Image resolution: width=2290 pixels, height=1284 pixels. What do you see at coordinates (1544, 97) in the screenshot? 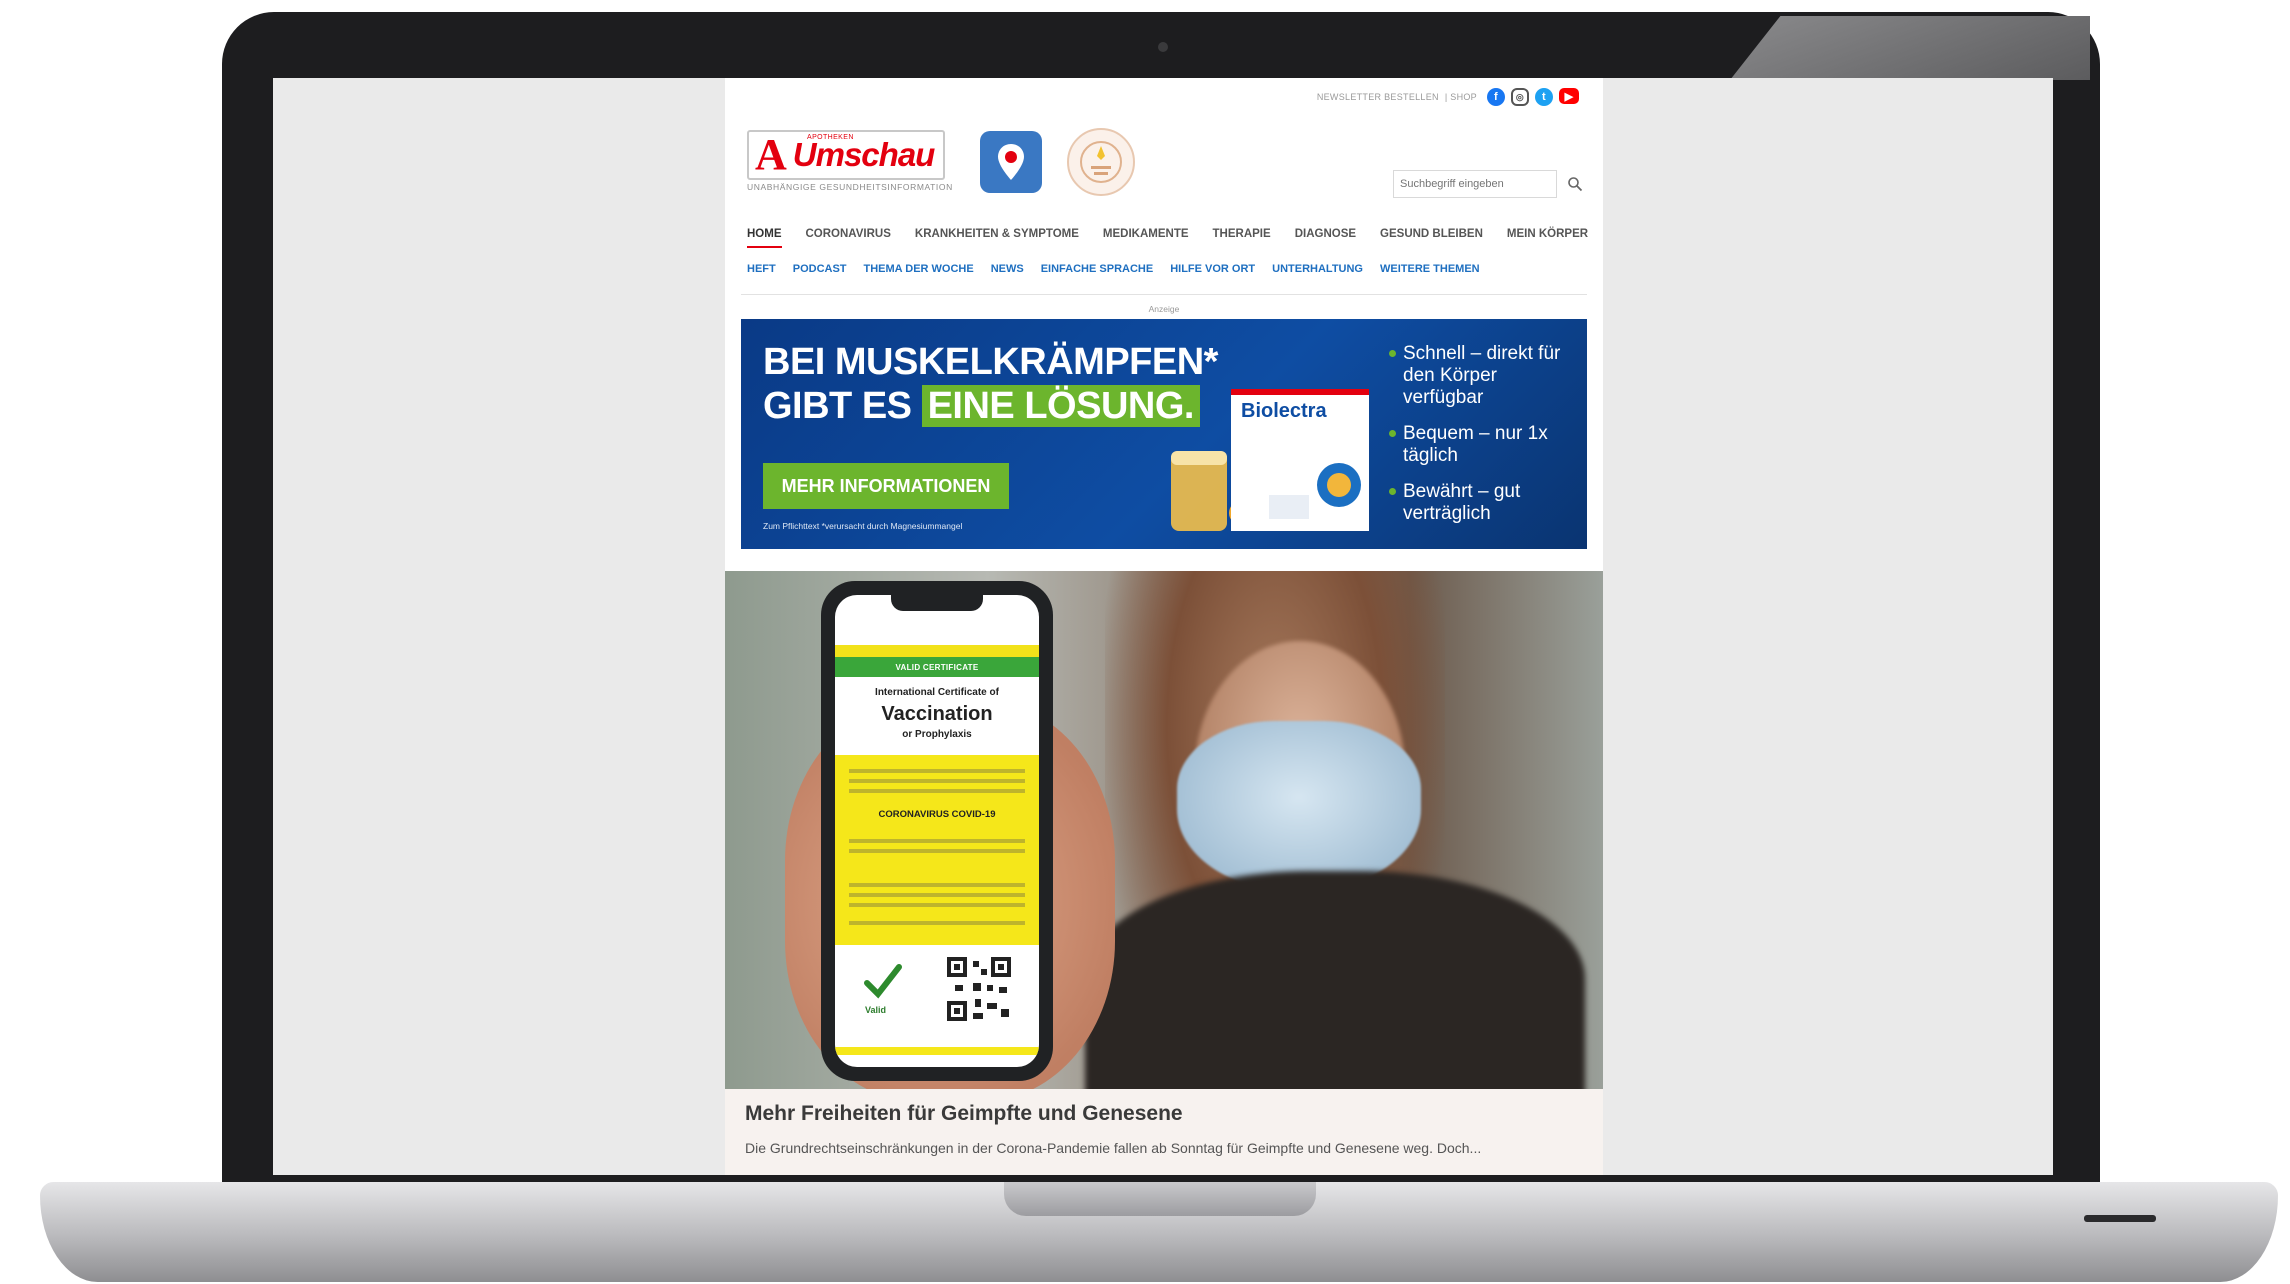
I see `twitter-icon: t` at bounding box center [1544, 97].